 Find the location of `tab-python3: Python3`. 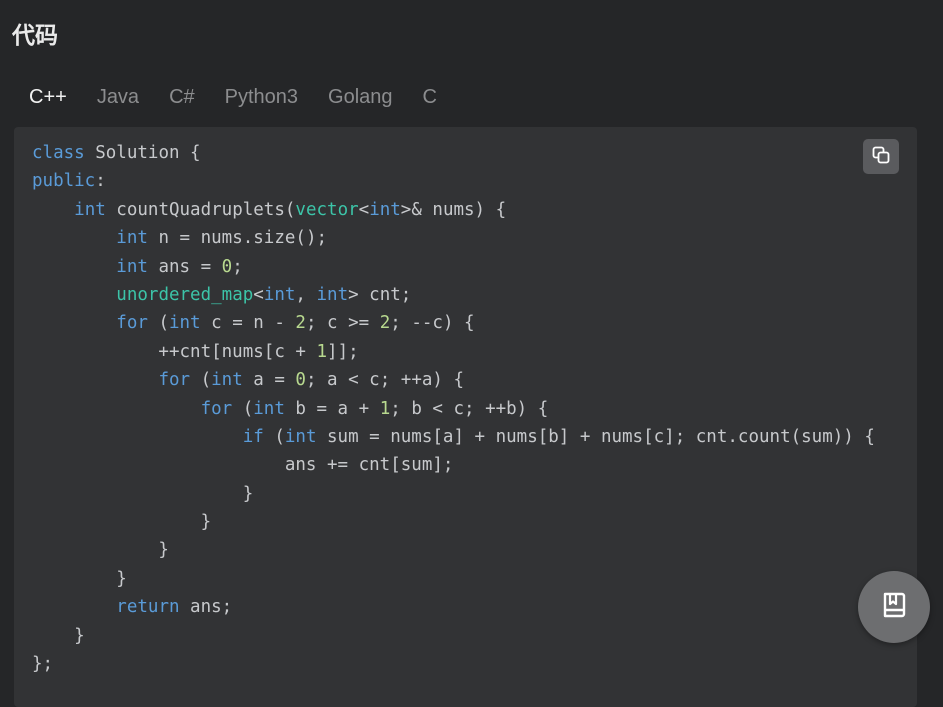

tab-python3: Python3 is located at coordinates (261, 97).